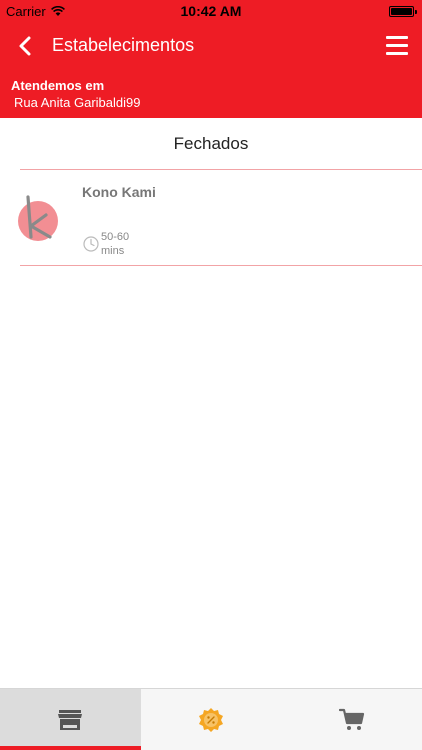  I want to click on section-title-closed: Fechados, so click(211, 143).